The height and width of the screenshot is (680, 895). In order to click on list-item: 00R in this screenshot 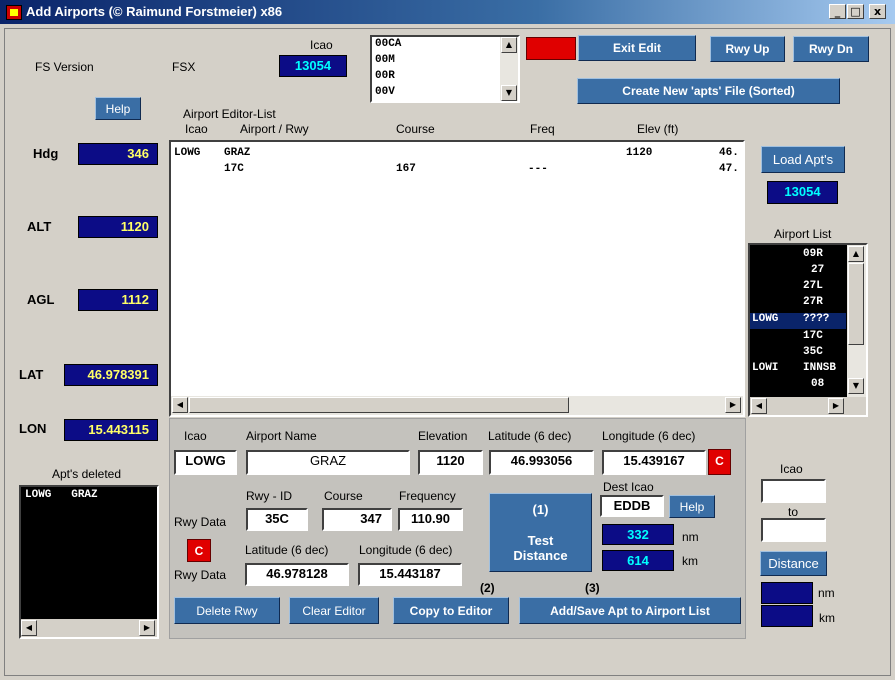, I will do `click(385, 76)`.